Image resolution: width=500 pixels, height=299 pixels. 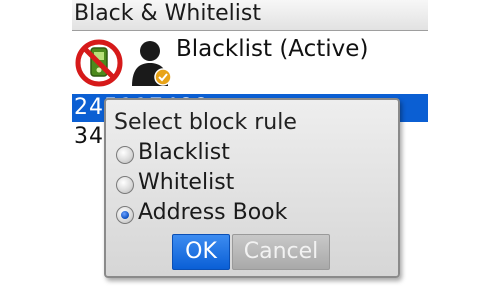 What do you see at coordinates (246, 154) in the screenshot?
I see `option-blacklist: Blacklist` at bounding box center [246, 154].